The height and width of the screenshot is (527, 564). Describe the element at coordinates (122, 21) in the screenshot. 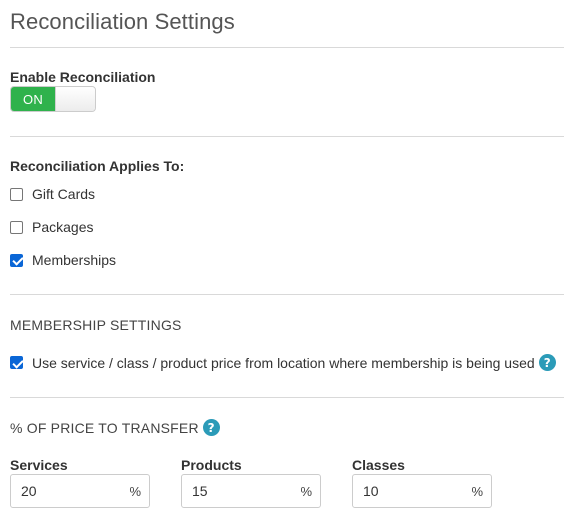

I see `page-title: Reconciliation Settings` at that location.